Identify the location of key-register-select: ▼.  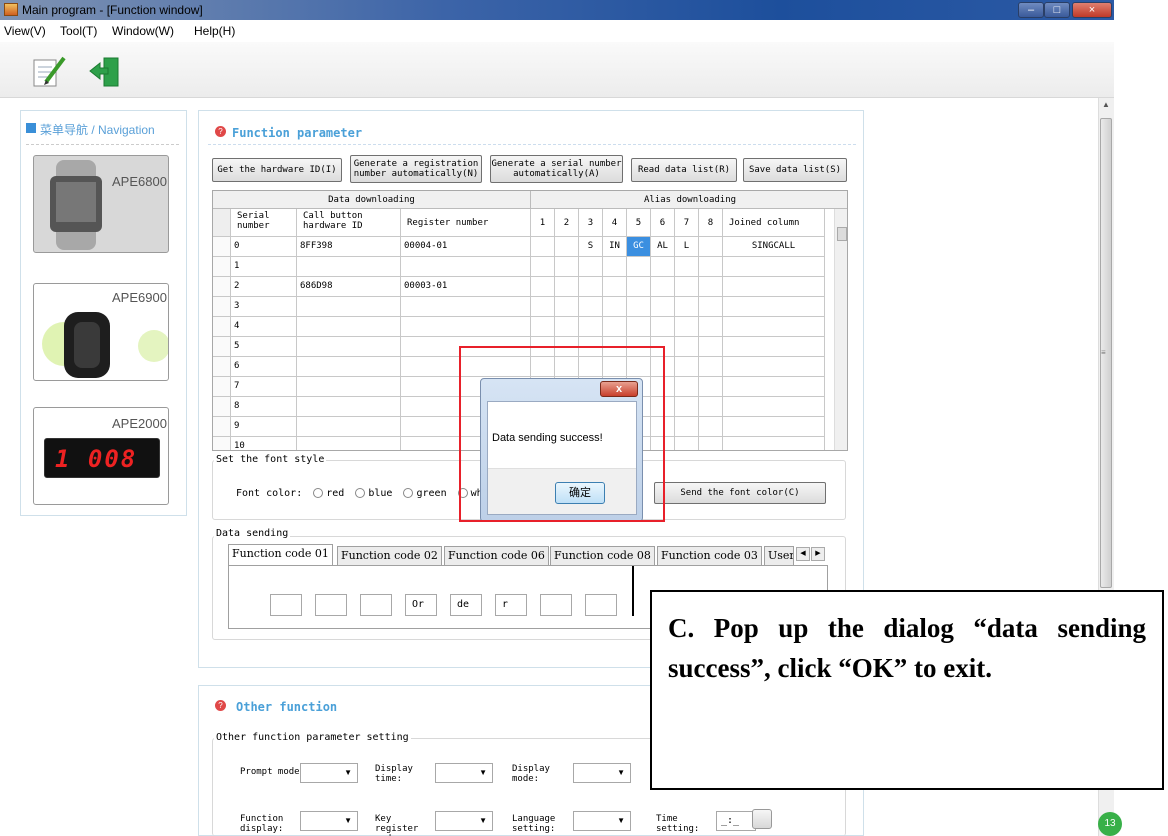
(464, 821).